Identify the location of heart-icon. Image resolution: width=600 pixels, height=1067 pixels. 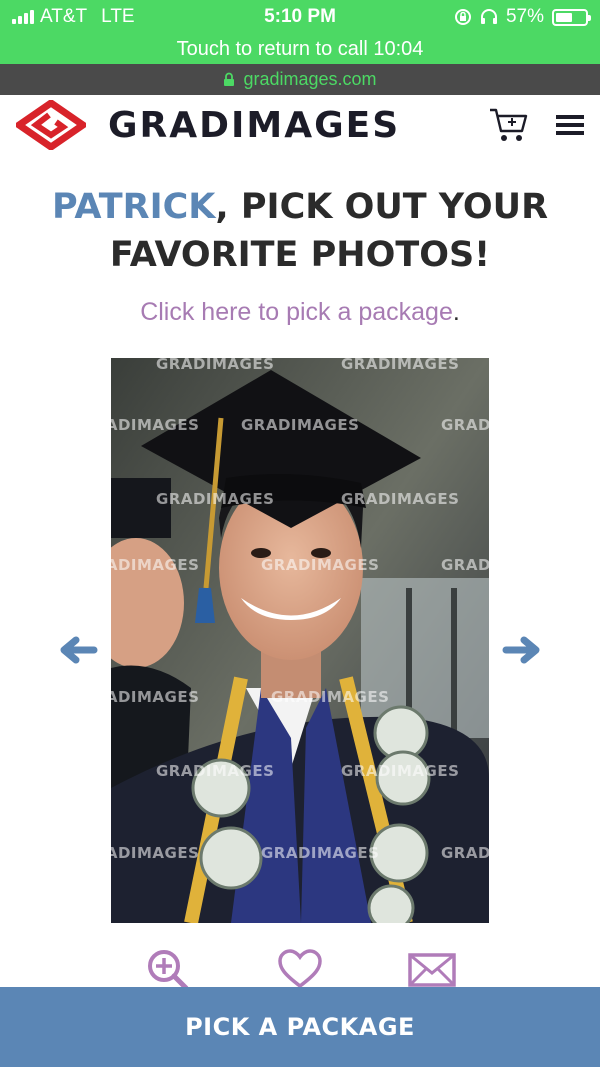
(300, 968).